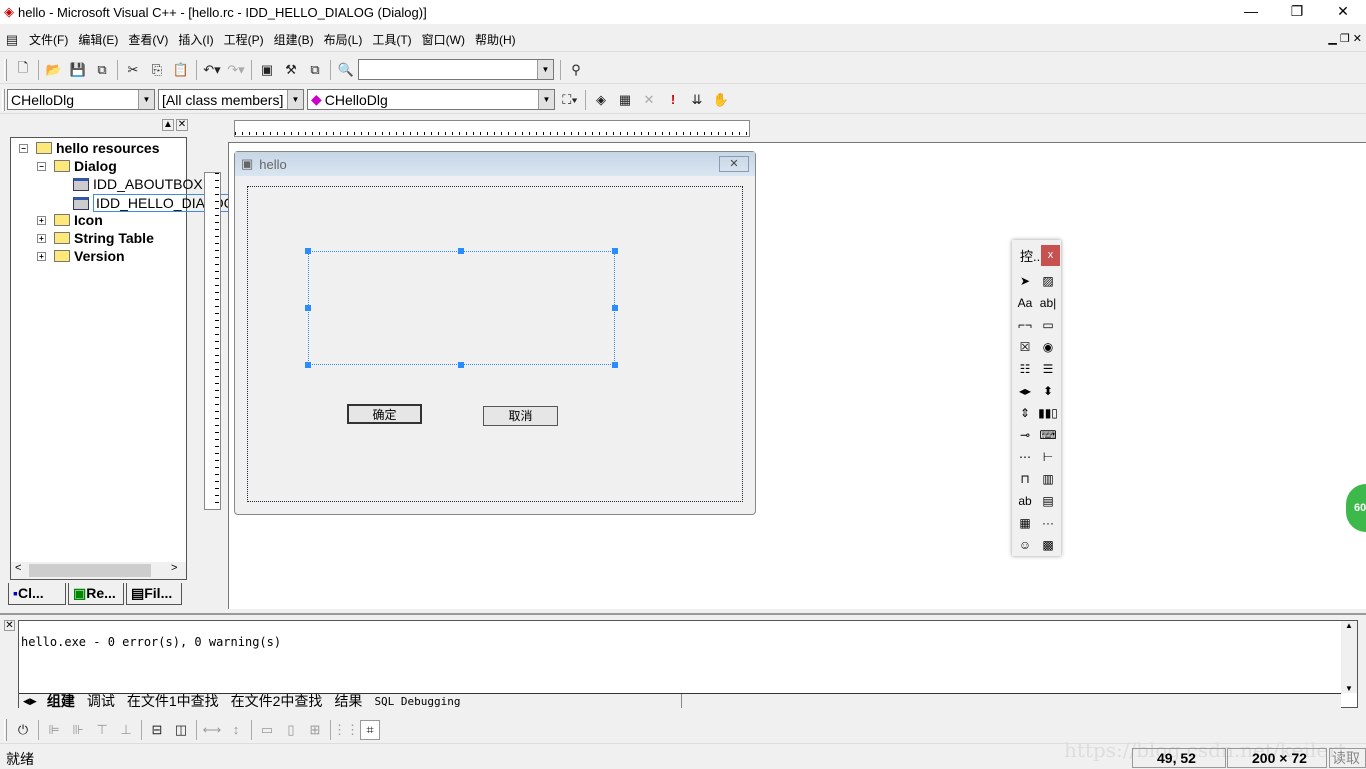 Image resolution: width=1366 pixels, height=769 pixels. Describe the element at coordinates (1025, 479) in the screenshot. I see `tab-control-icon: ⊓` at that location.